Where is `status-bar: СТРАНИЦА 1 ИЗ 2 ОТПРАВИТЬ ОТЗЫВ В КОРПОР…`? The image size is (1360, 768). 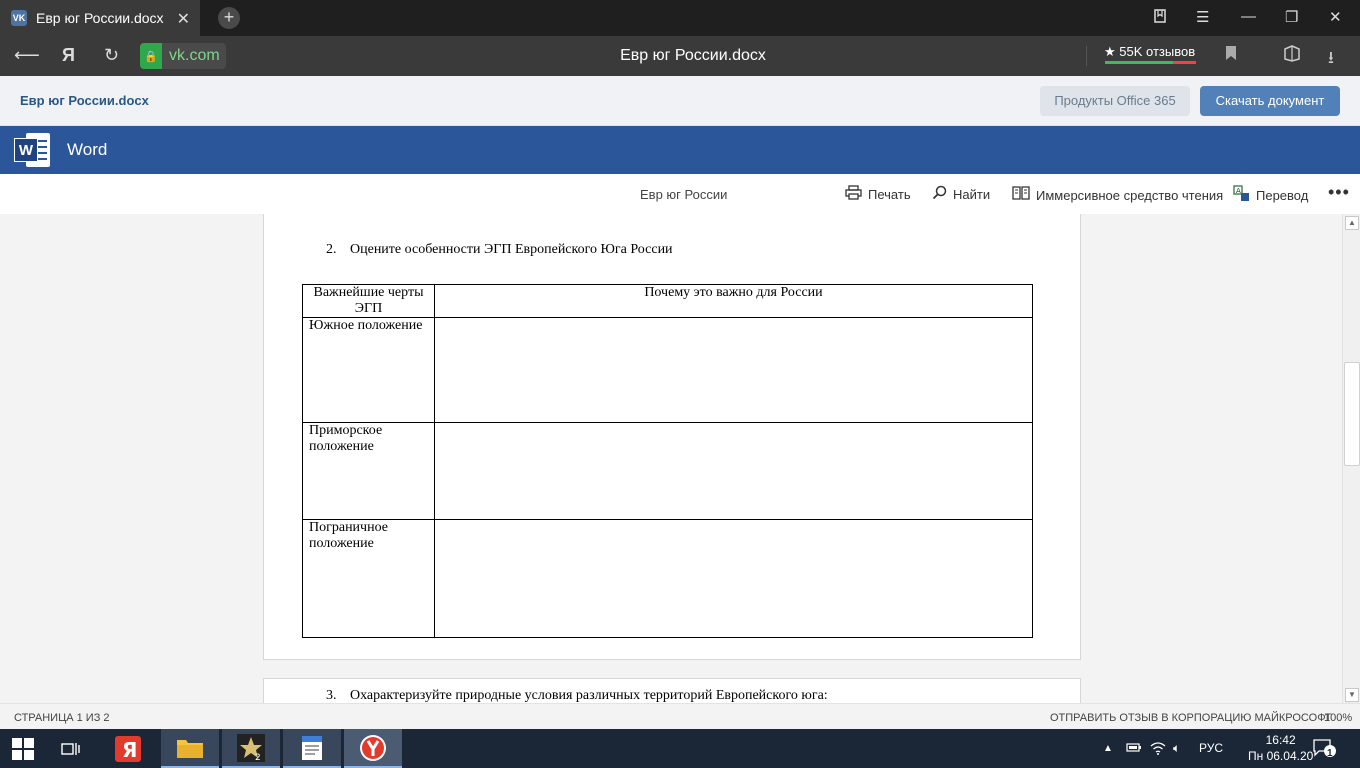 status-bar: СТРАНИЦА 1 ИЗ 2 ОТПРАВИТЬ ОТЗЫВ В КОРПОР… is located at coordinates (680, 716).